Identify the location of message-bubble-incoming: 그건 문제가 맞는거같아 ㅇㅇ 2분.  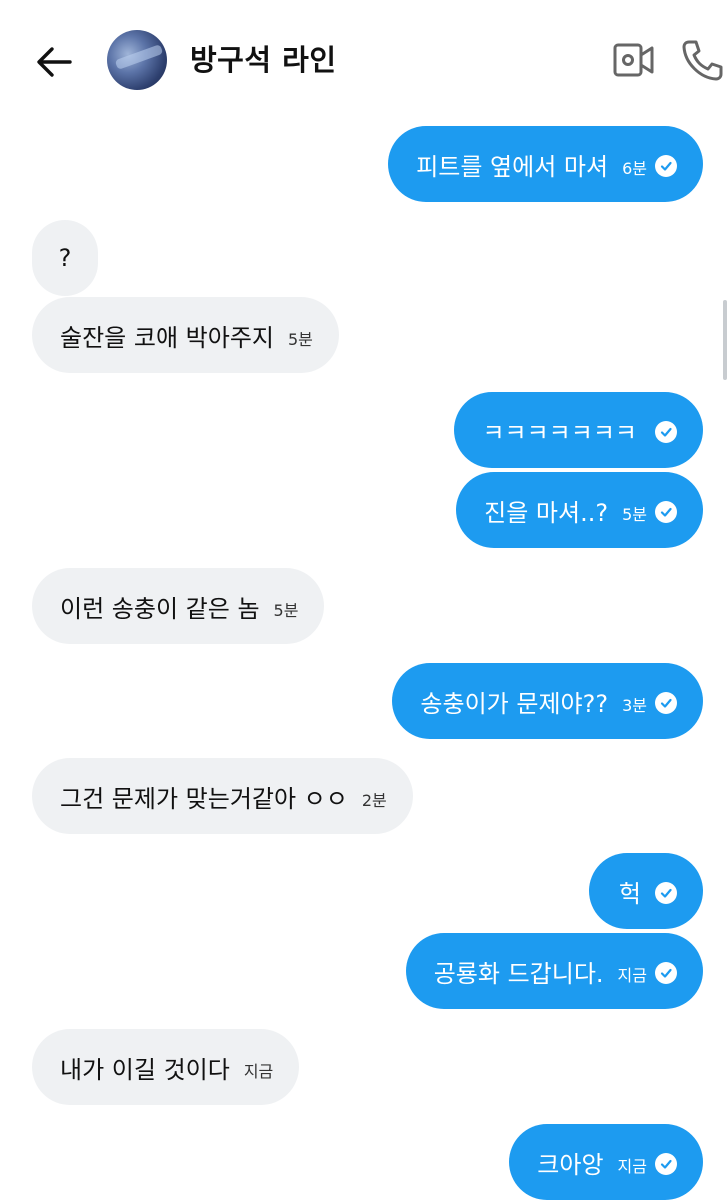
(222, 796).